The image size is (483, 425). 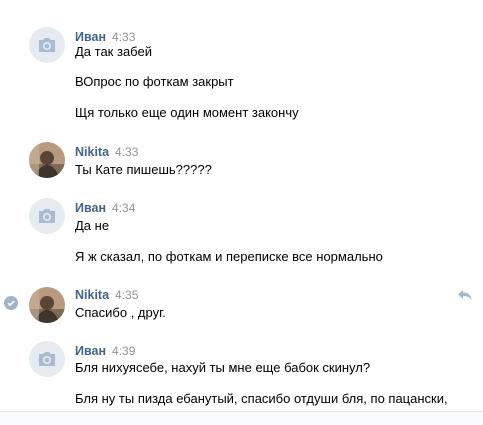 What do you see at coordinates (92, 225) in the screenshot?
I see `message-text: Да не` at bounding box center [92, 225].